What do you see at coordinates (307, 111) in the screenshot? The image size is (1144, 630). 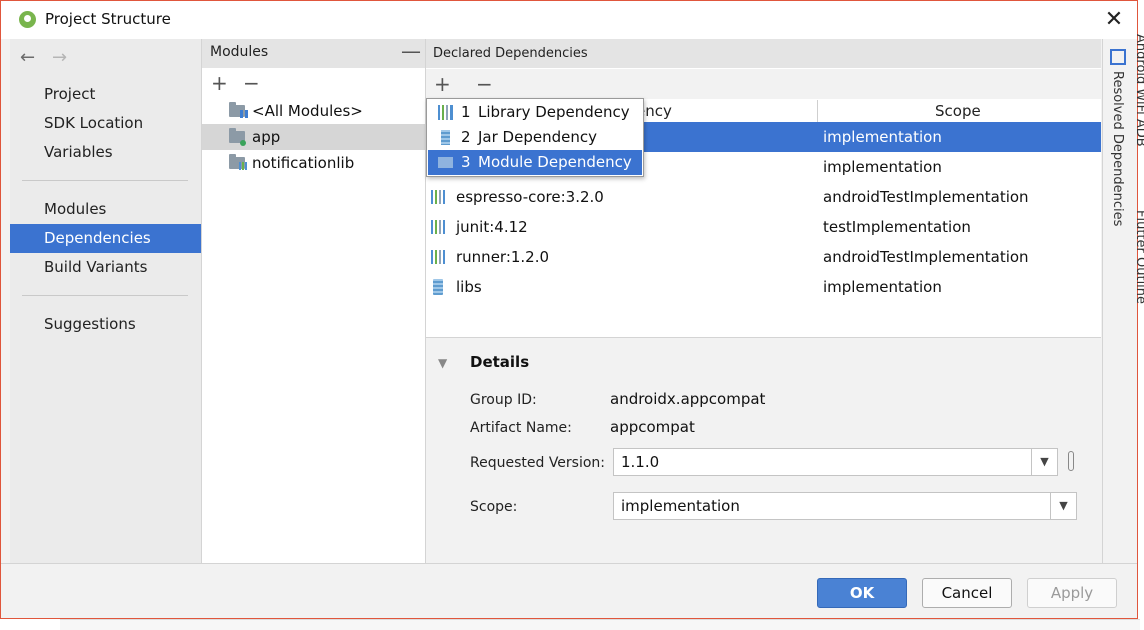 I see `module-label: <All Modules>` at bounding box center [307, 111].